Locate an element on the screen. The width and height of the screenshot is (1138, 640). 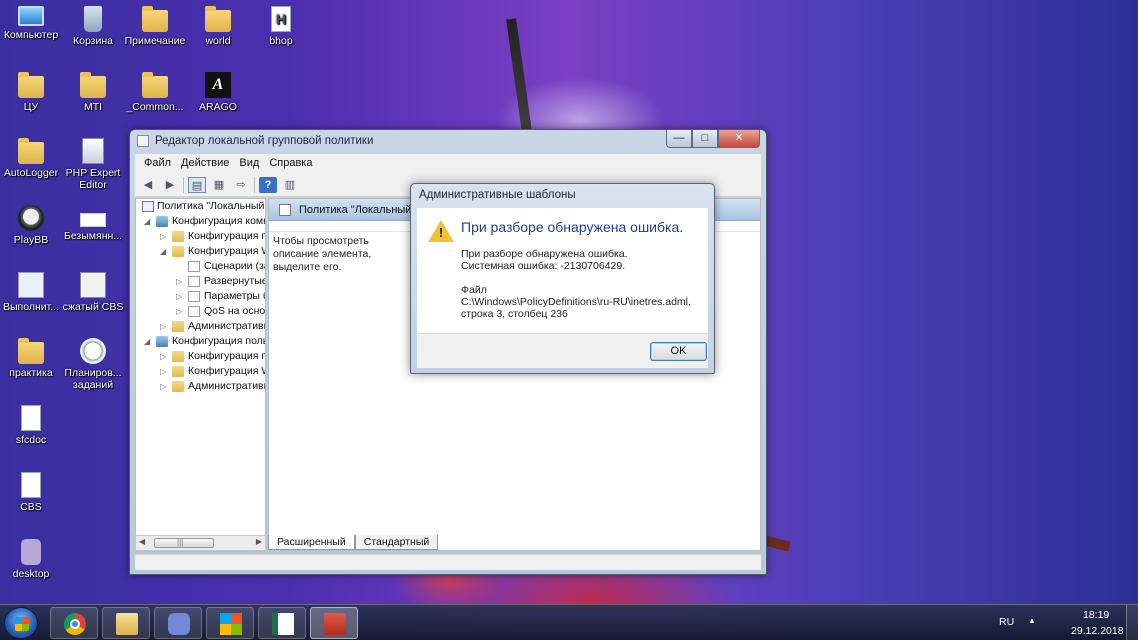
taskbar-app-chrome is located at coordinates (74, 623).